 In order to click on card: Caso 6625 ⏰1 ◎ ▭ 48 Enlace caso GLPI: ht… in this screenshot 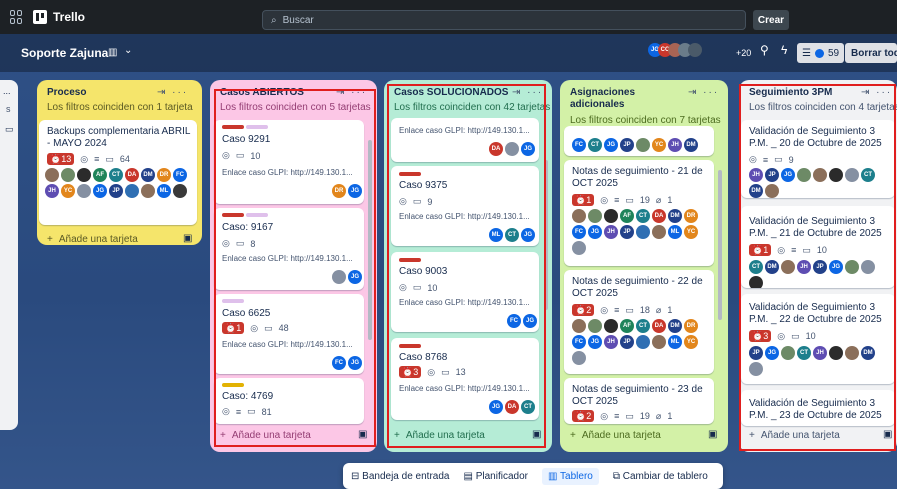, I will do `click(289, 334)`.